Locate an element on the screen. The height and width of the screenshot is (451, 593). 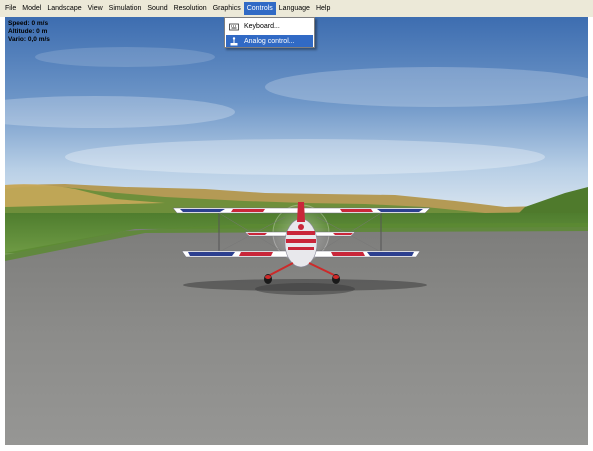
menu-simulation: Simulation is located at coordinates (125, 8).